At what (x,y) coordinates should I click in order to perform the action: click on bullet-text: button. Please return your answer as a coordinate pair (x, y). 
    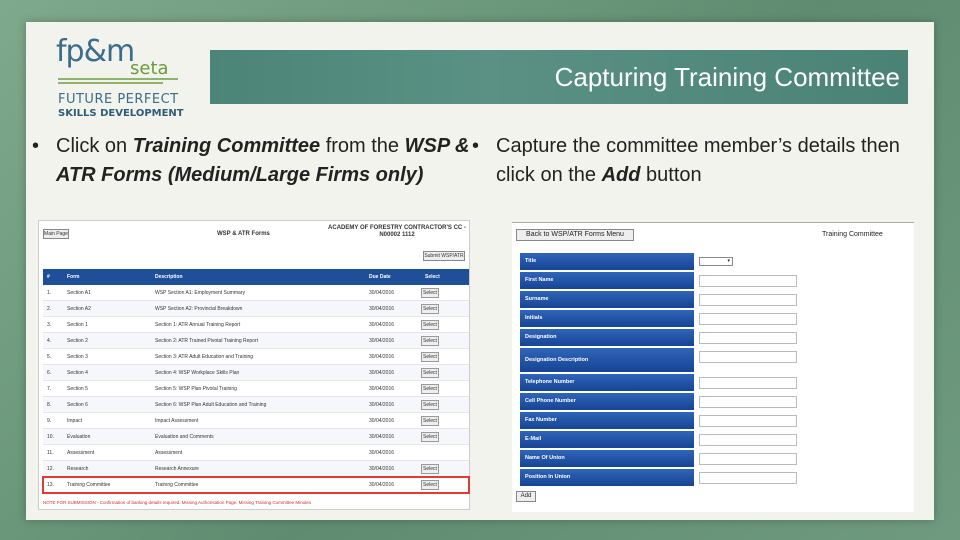
    Looking at the image, I should click on (671, 175).